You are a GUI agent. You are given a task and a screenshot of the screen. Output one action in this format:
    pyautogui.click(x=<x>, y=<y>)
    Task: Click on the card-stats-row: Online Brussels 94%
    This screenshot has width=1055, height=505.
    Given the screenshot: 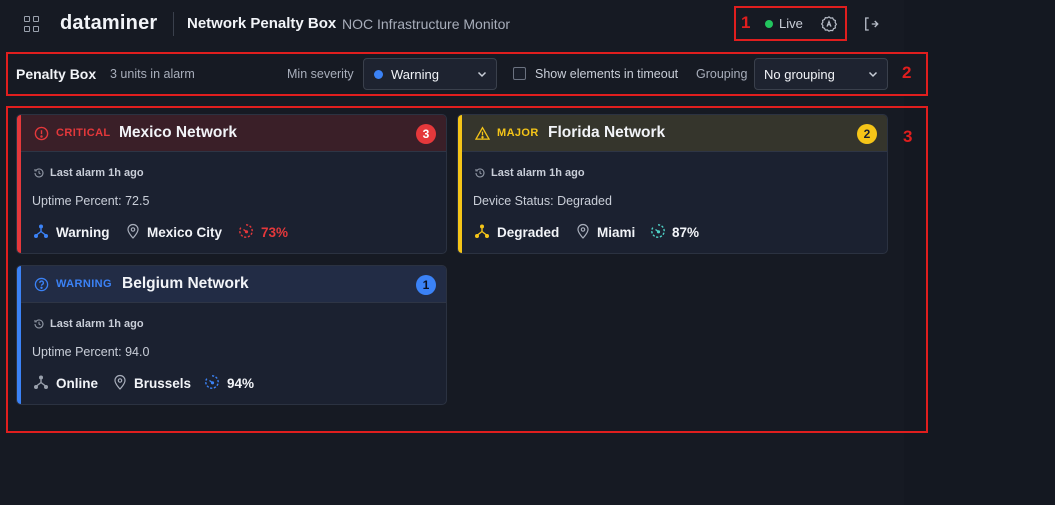 What is the action you would take?
    pyautogui.click(x=231, y=382)
    